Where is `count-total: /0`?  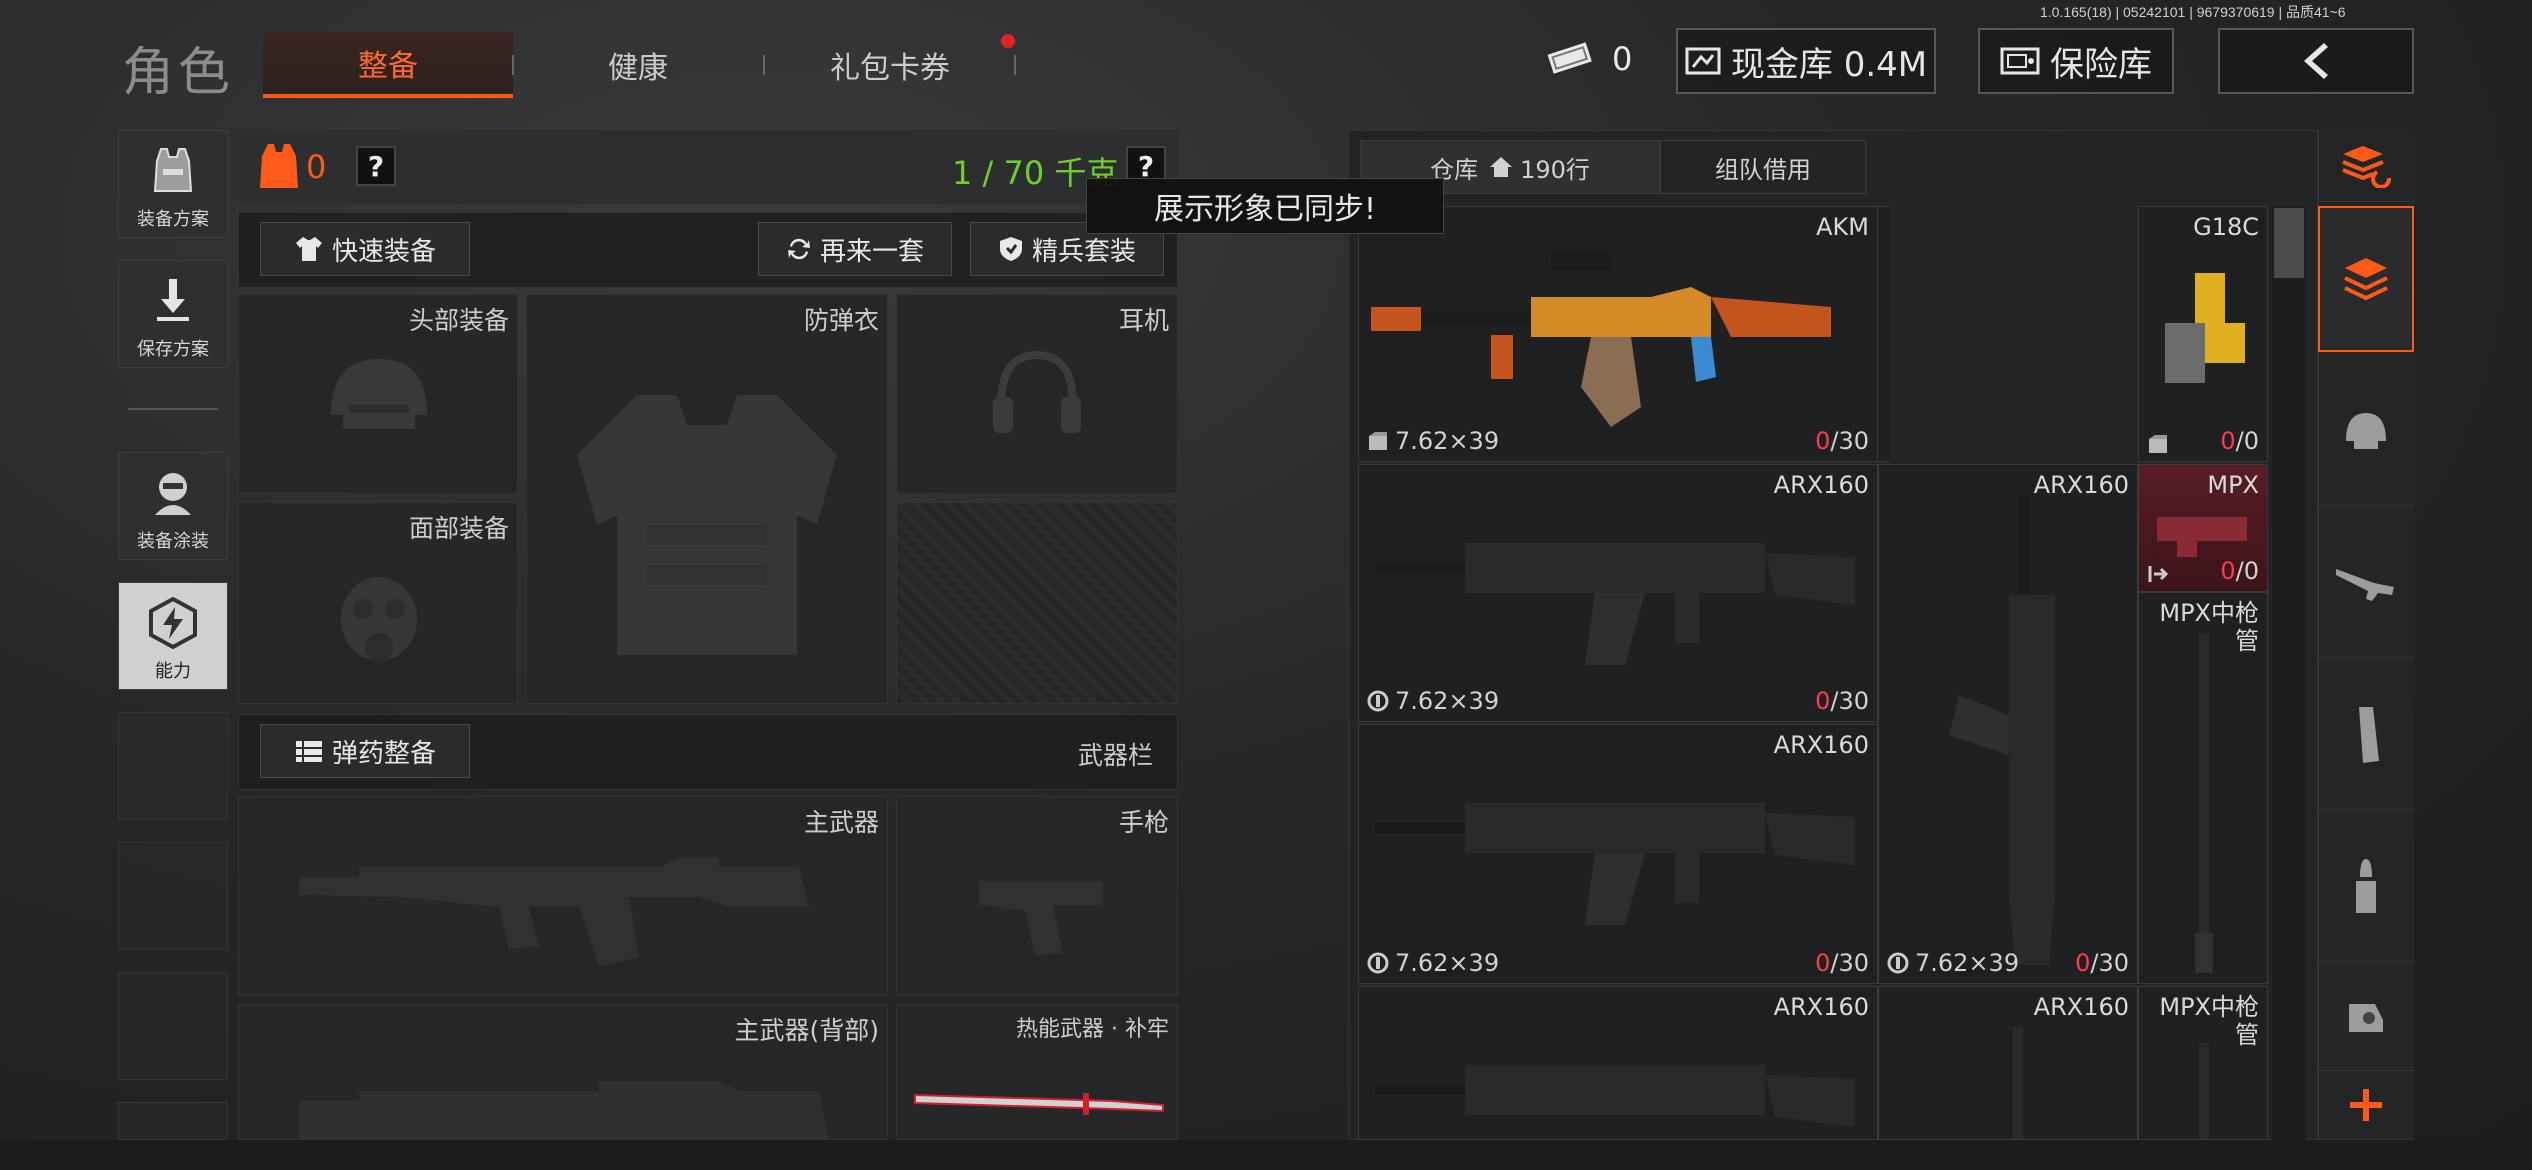
count-total: /0 is located at coordinates (2247, 571).